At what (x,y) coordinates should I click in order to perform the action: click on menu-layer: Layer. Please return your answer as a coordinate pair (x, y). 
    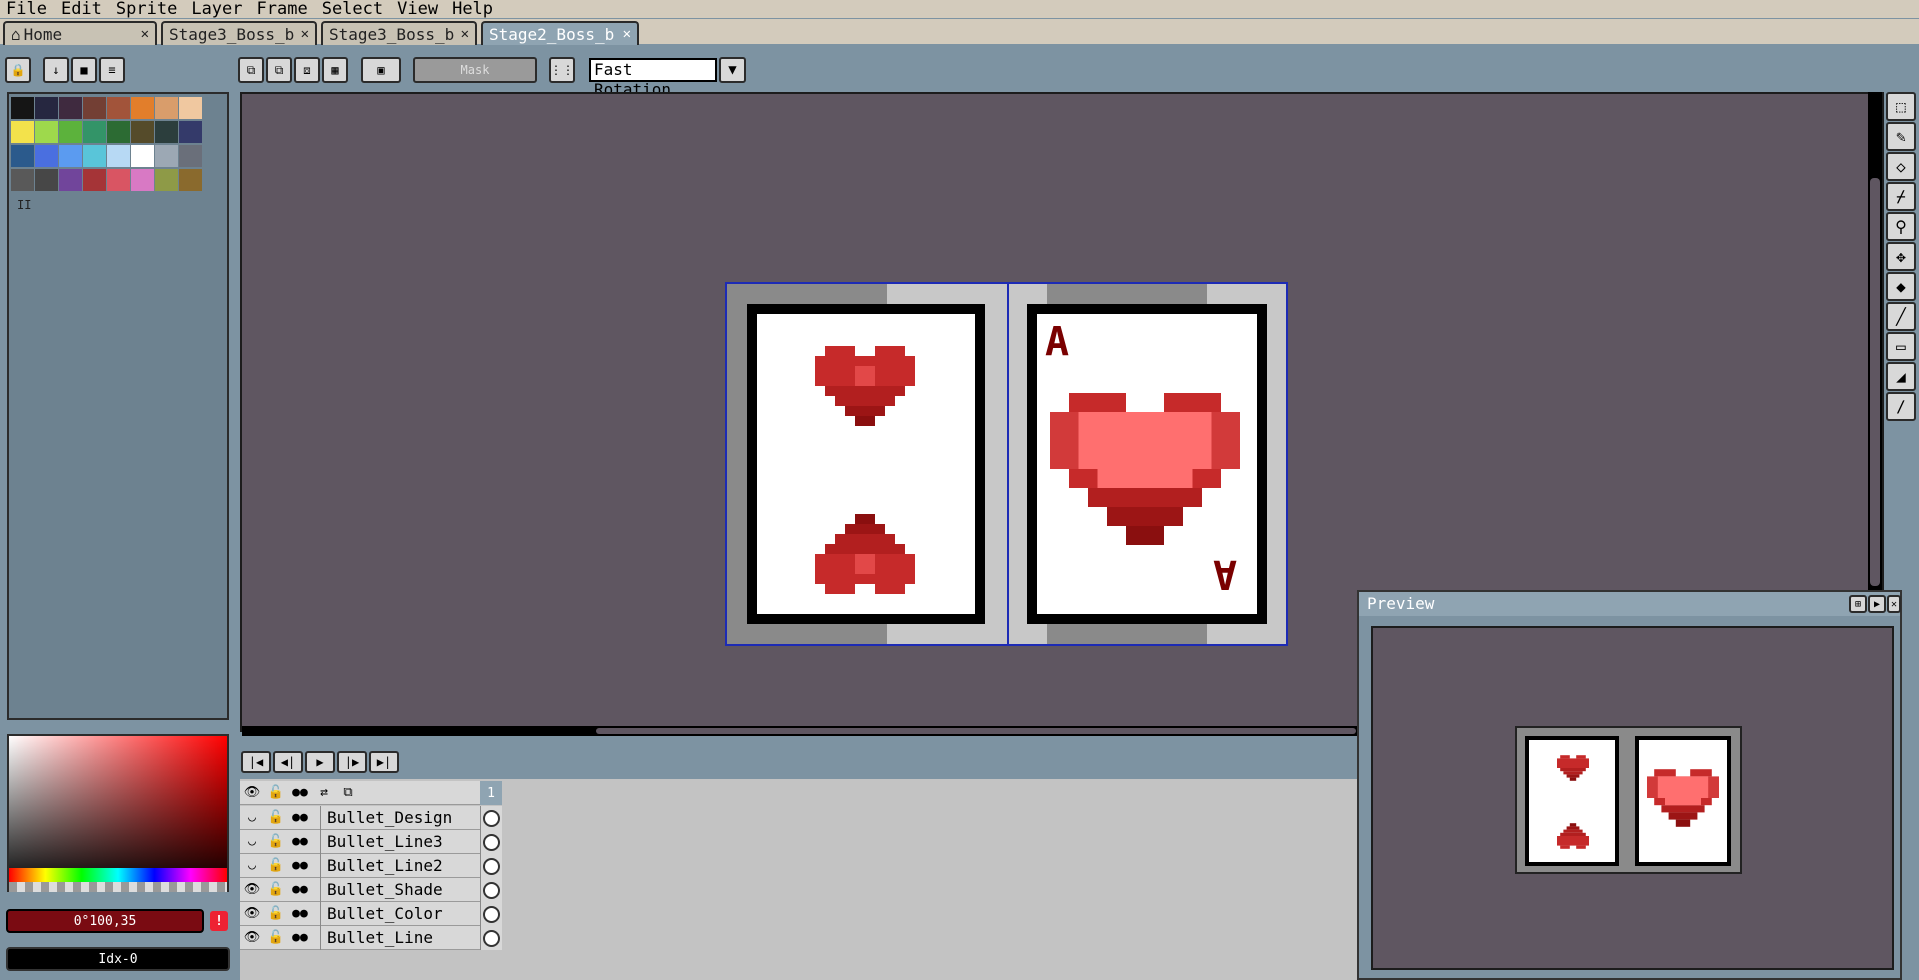
    Looking at the image, I should click on (217, 9).